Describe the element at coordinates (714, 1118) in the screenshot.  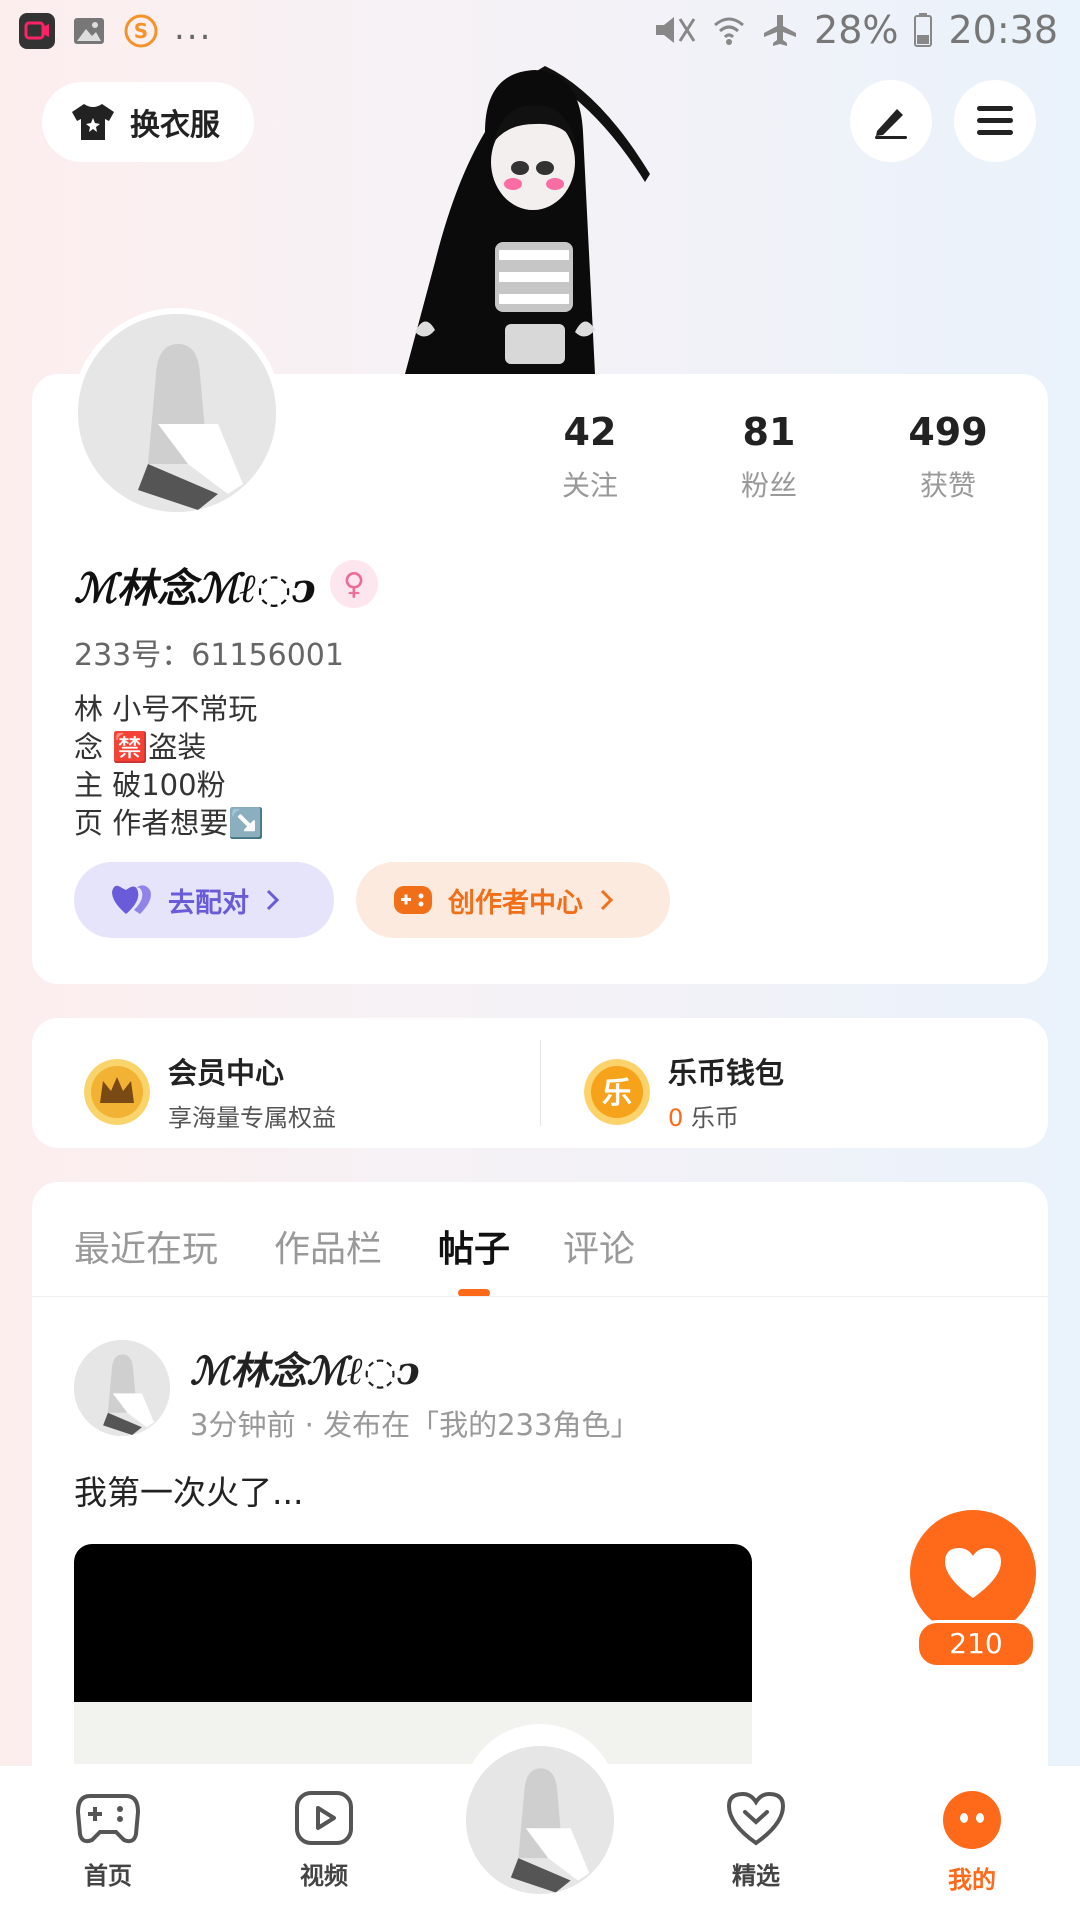
I see `wallet-unit: 乐币` at that location.